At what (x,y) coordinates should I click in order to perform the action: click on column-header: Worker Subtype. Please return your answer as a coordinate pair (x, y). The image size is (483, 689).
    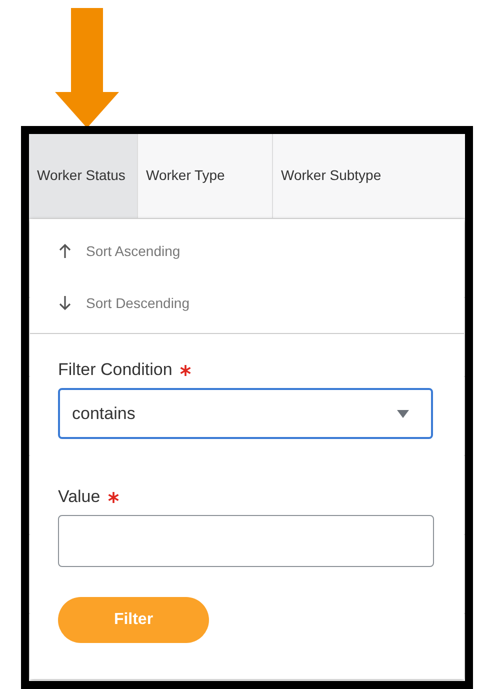
    Looking at the image, I should click on (369, 176).